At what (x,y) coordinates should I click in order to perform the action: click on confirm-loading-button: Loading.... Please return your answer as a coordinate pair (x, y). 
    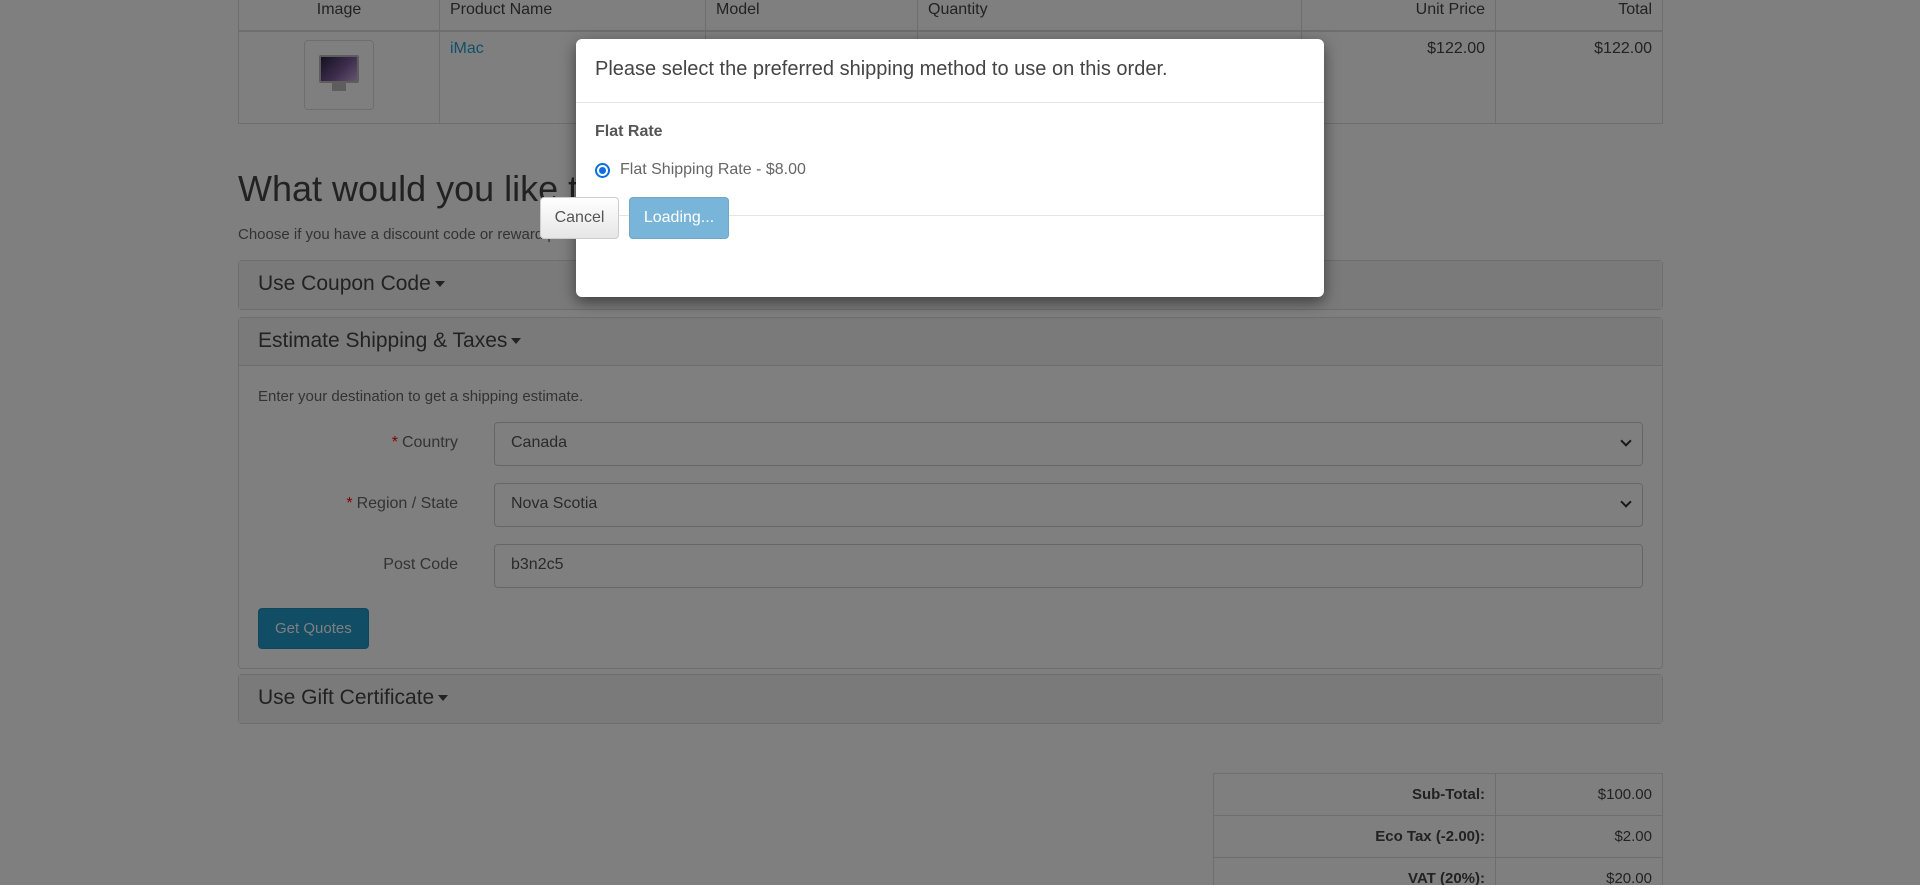
    Looking at the image, I should click on (679, 218).